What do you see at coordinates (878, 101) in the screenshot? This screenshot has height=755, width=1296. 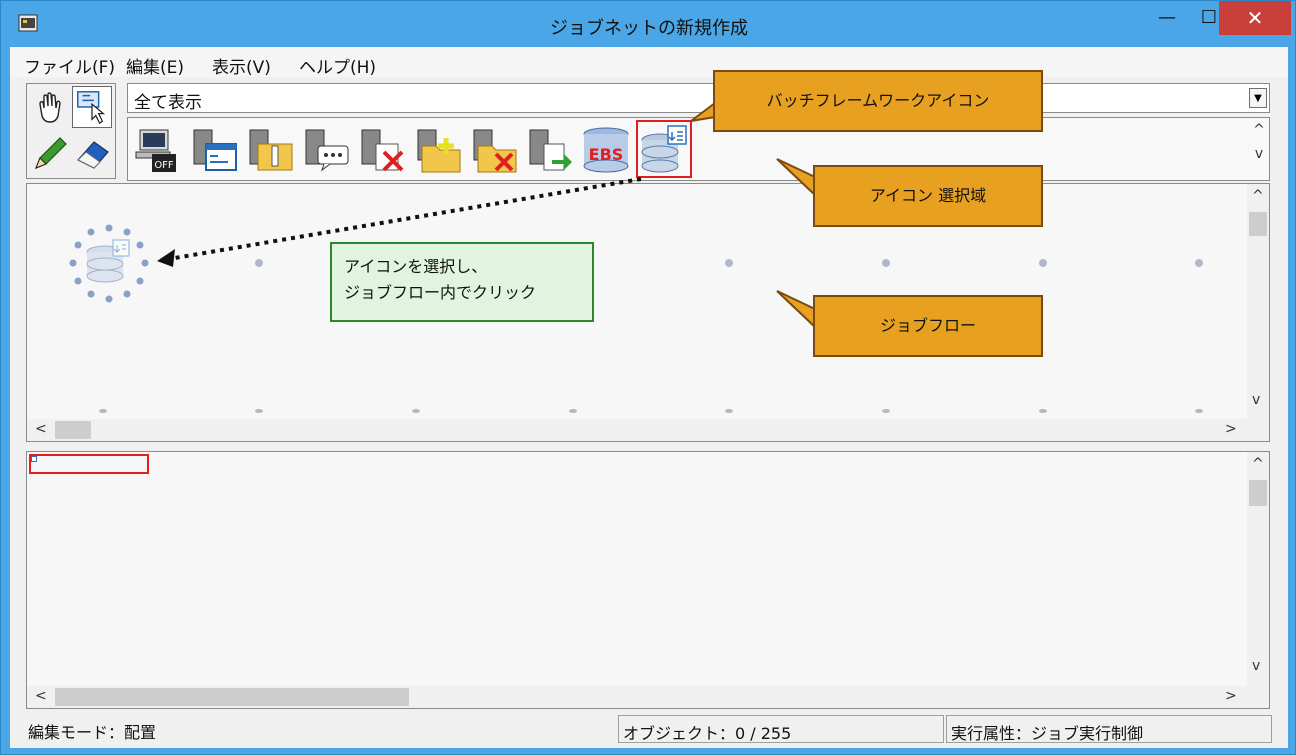 I see `callout-batch-framework-icon: バッチフレームワークアイコン` at bounding box center [878, 101].